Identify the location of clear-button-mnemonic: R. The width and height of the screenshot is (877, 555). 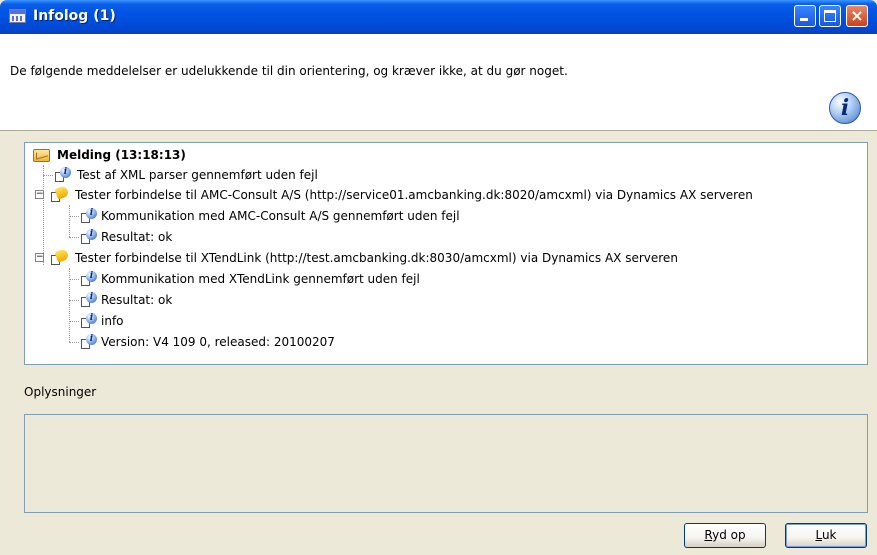
(708, 535).